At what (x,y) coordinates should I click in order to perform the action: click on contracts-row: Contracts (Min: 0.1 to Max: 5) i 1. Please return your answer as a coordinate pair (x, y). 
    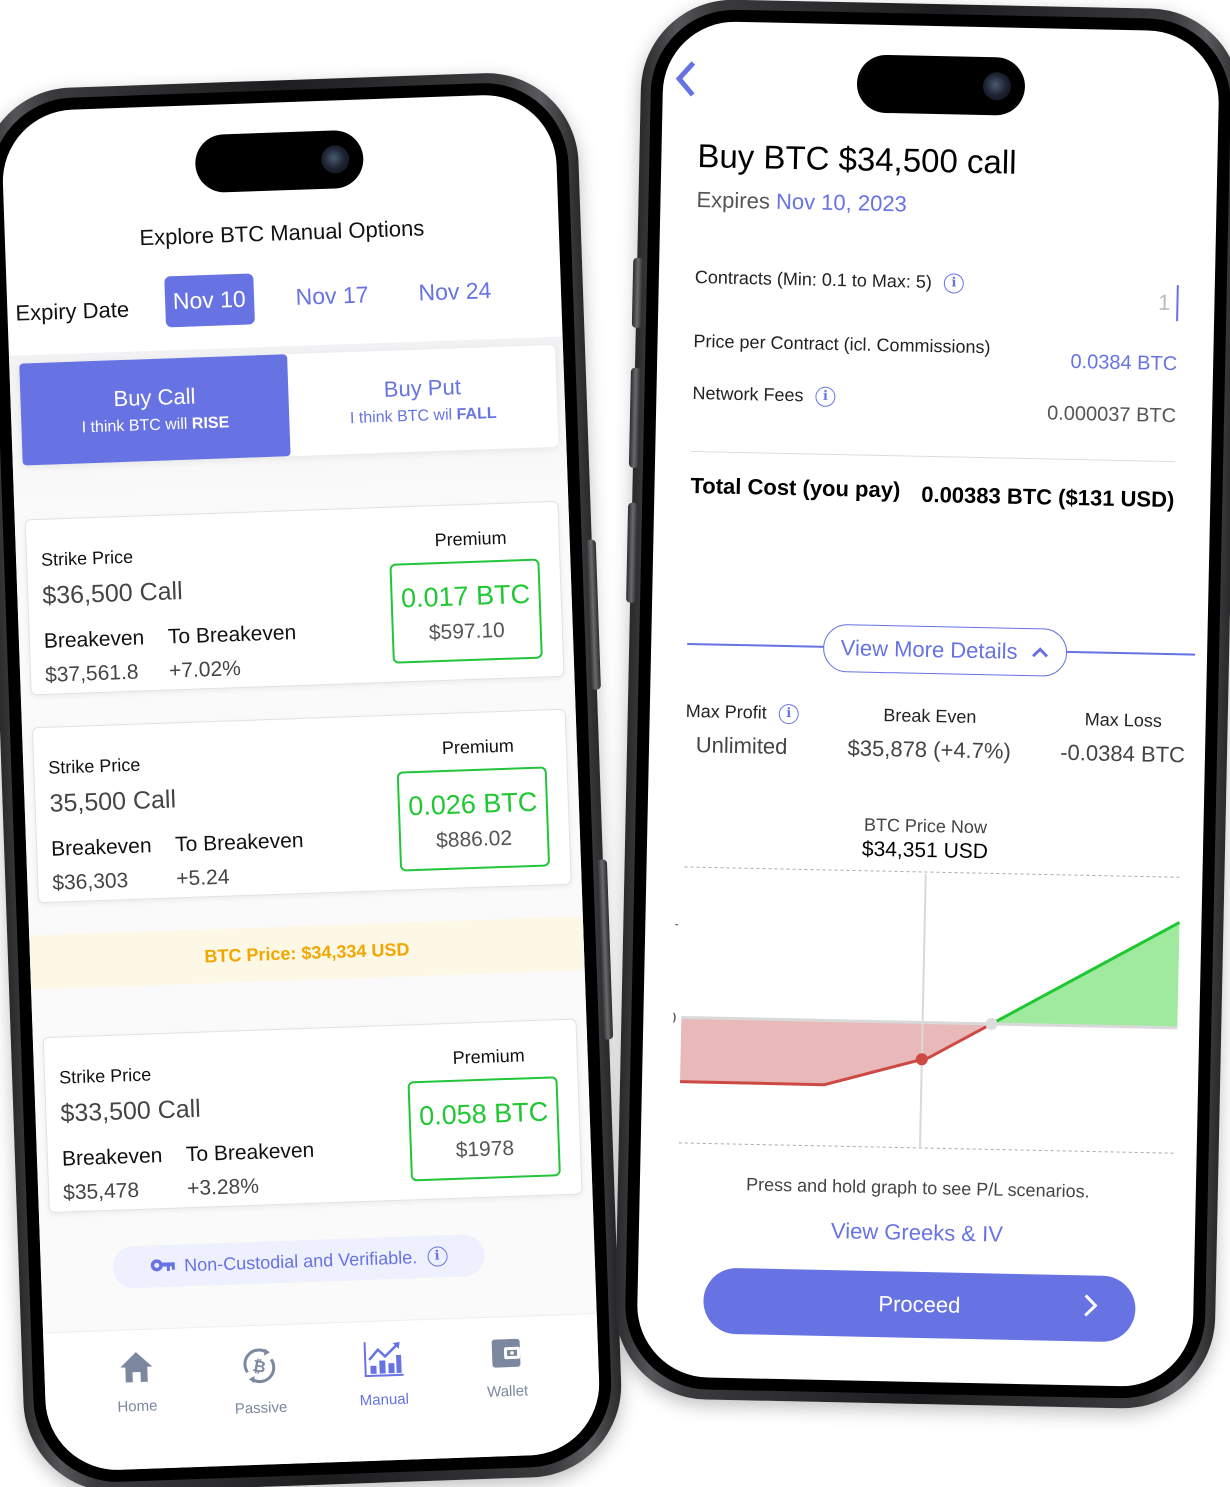
    Looking at the image, I should click on (936, 294).